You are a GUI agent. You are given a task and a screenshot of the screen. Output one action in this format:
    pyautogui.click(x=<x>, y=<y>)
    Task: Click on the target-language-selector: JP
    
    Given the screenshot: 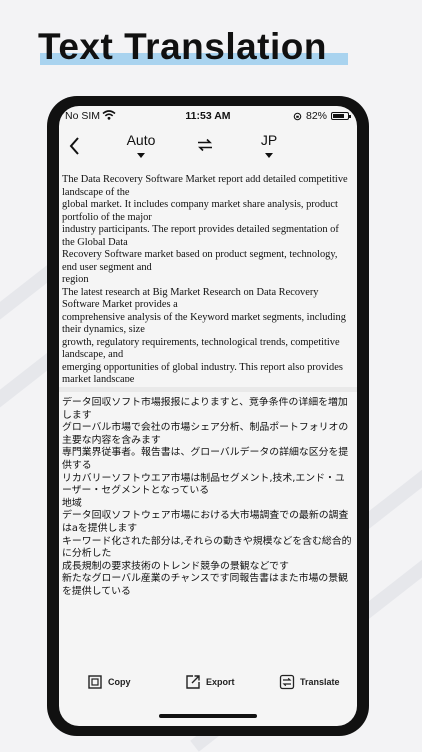 What is the action you would take?
    pyautogui.click(x=269, y=145)
    